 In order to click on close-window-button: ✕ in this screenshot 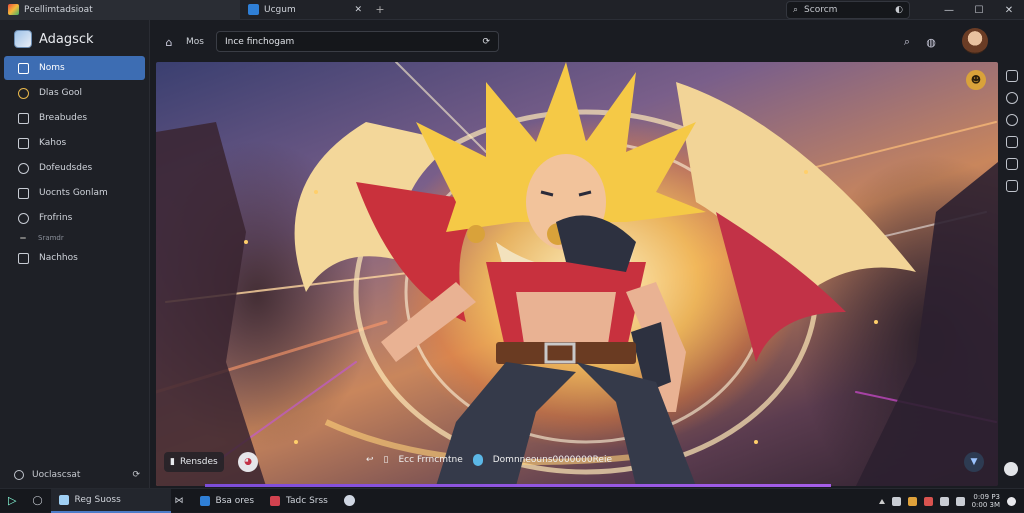, I will do `click(1009, 10)`.